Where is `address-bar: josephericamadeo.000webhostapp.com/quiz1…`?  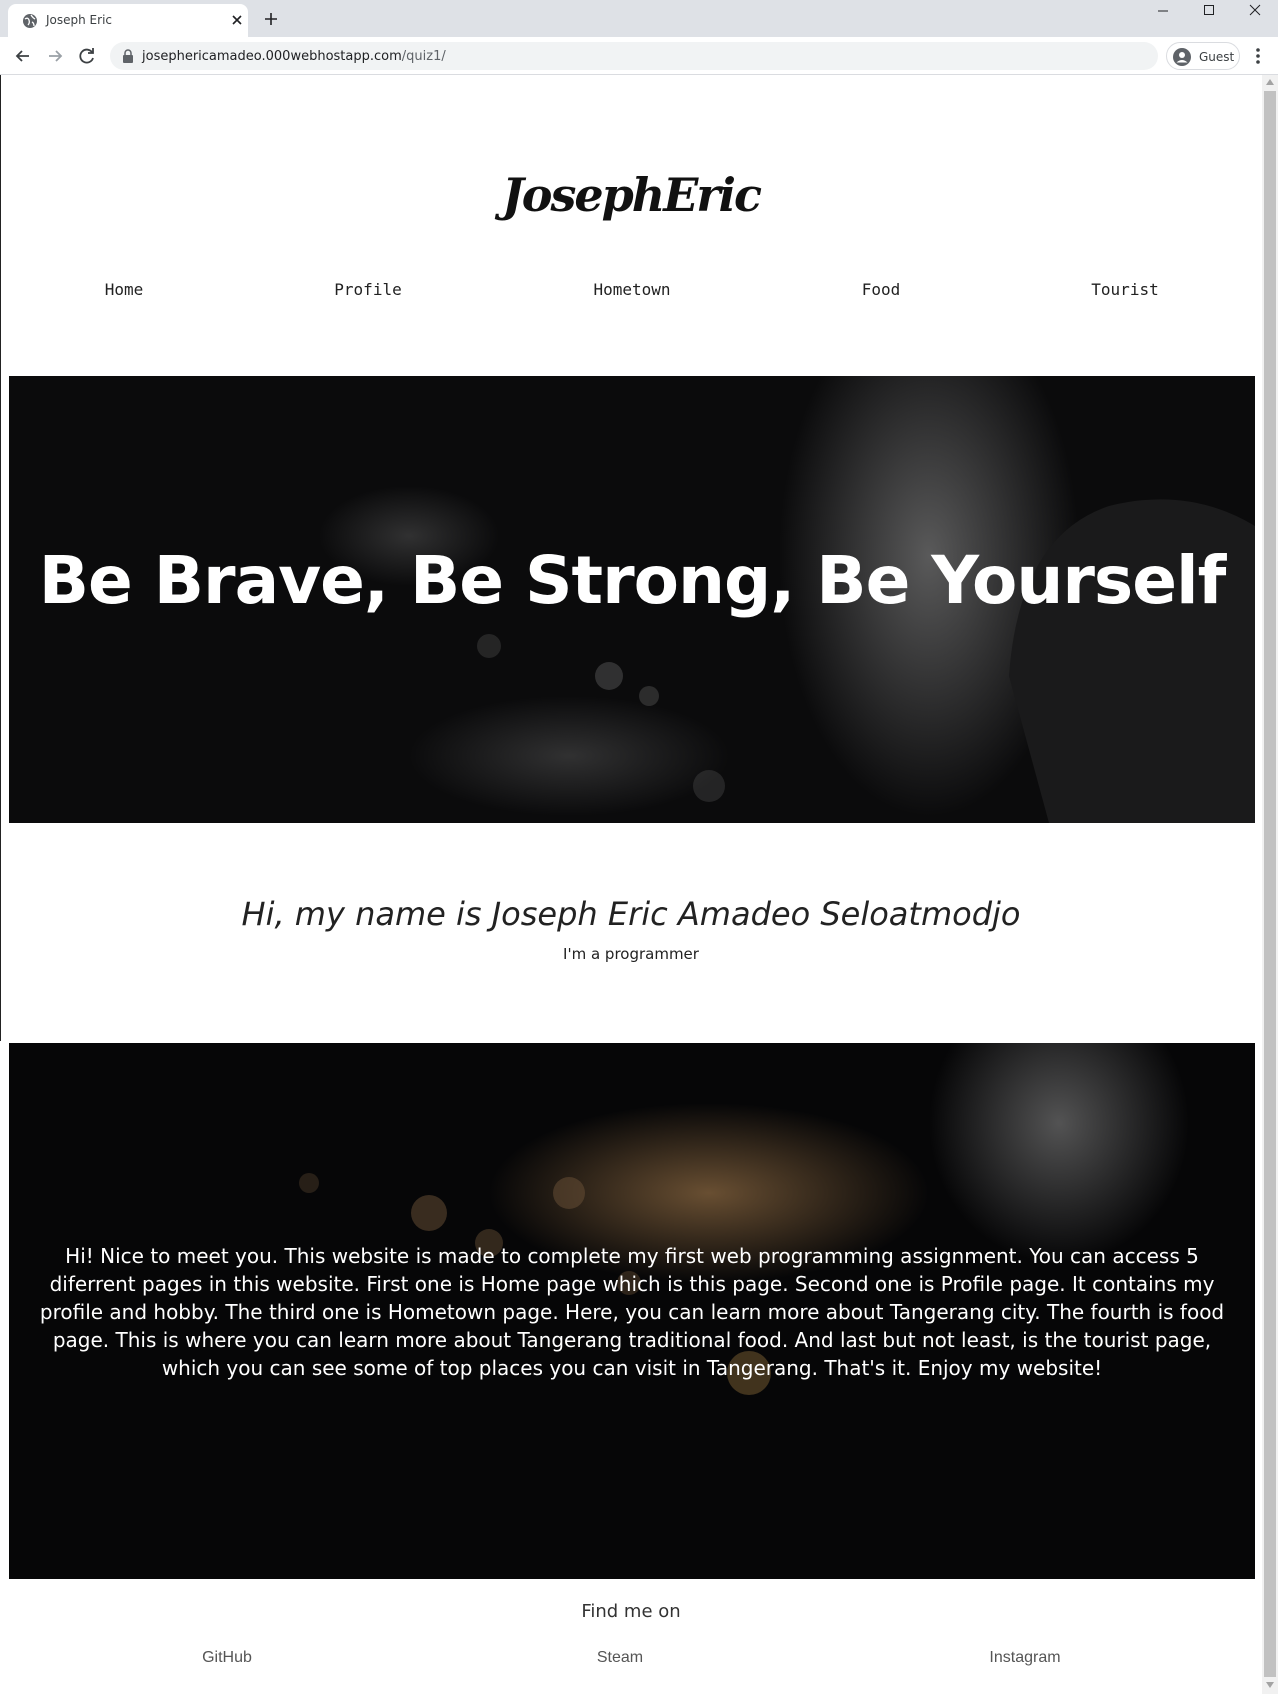 address-bar: josephericamadeo.000webhostapp.com/quiz1… is located at coordinates (634, 56).